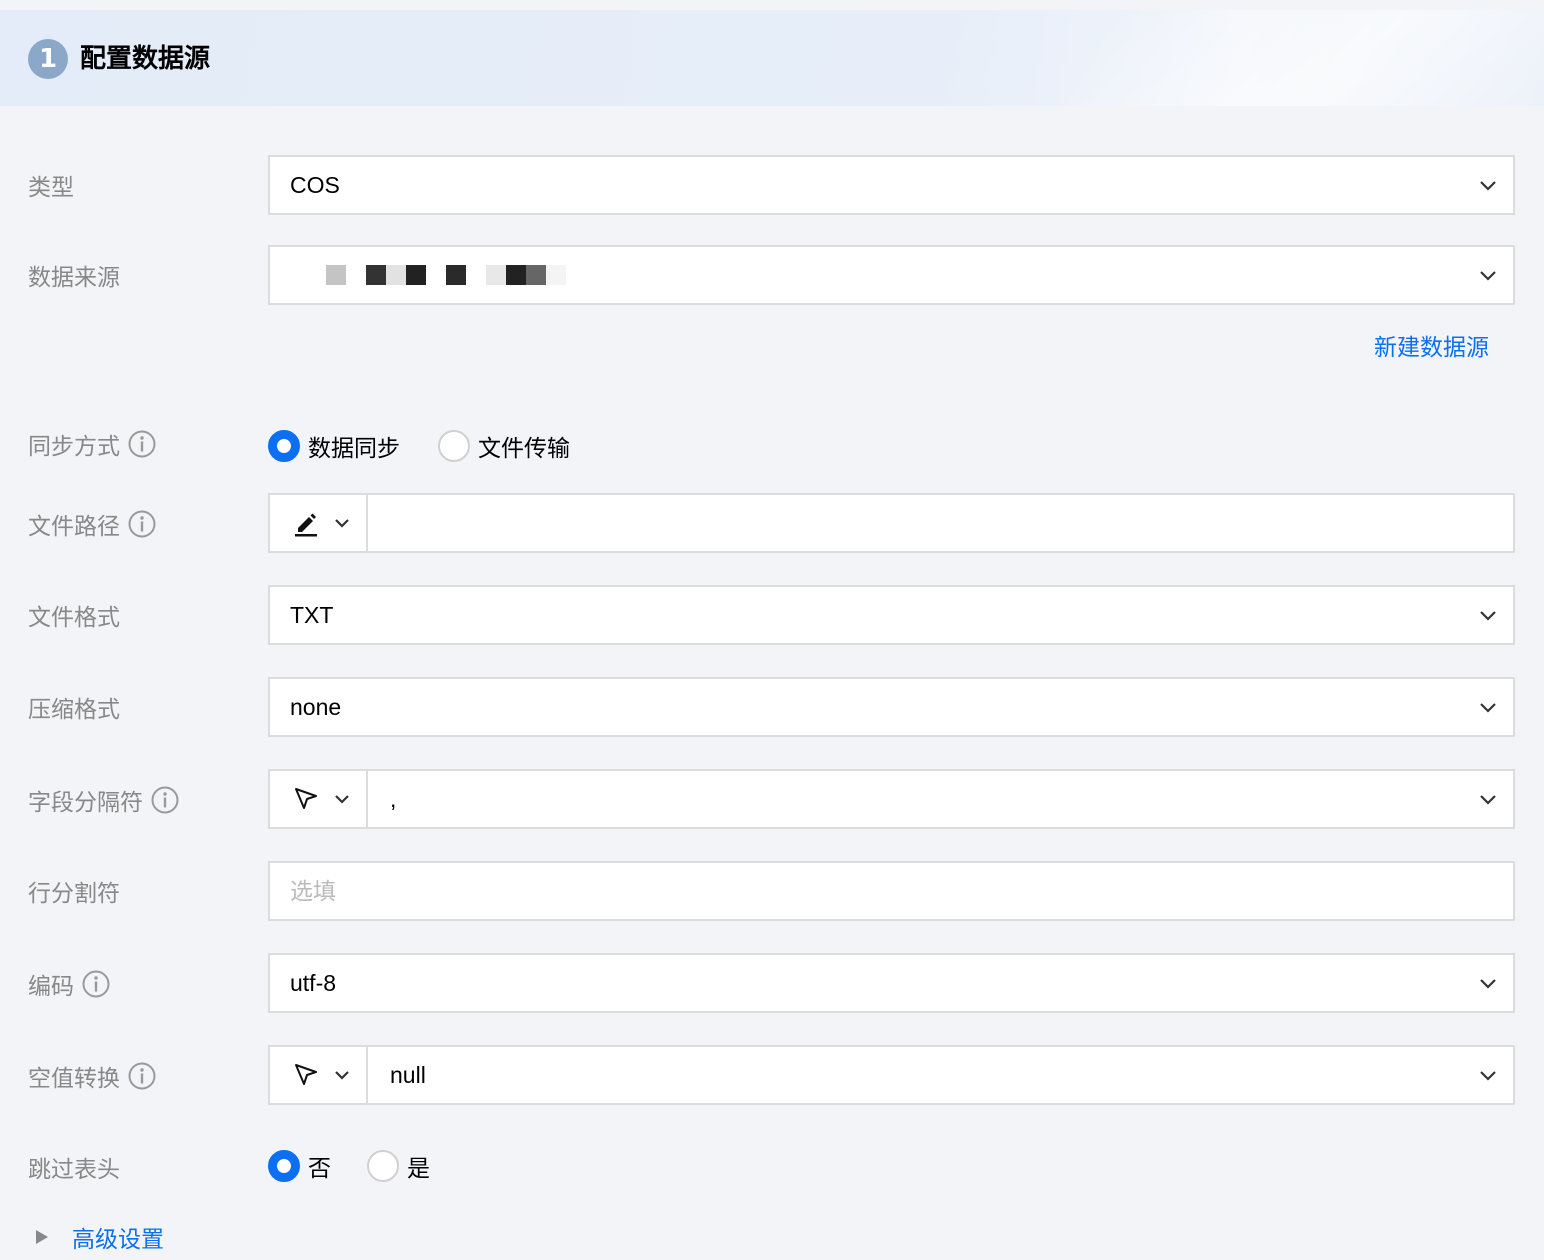 The height and width of the screenshot is (1260, 1544). What do you see at coordinates (92, 444) in the screenshot?
I see `sync-mode-label: 同步方式` at bounding box center [92, 444].